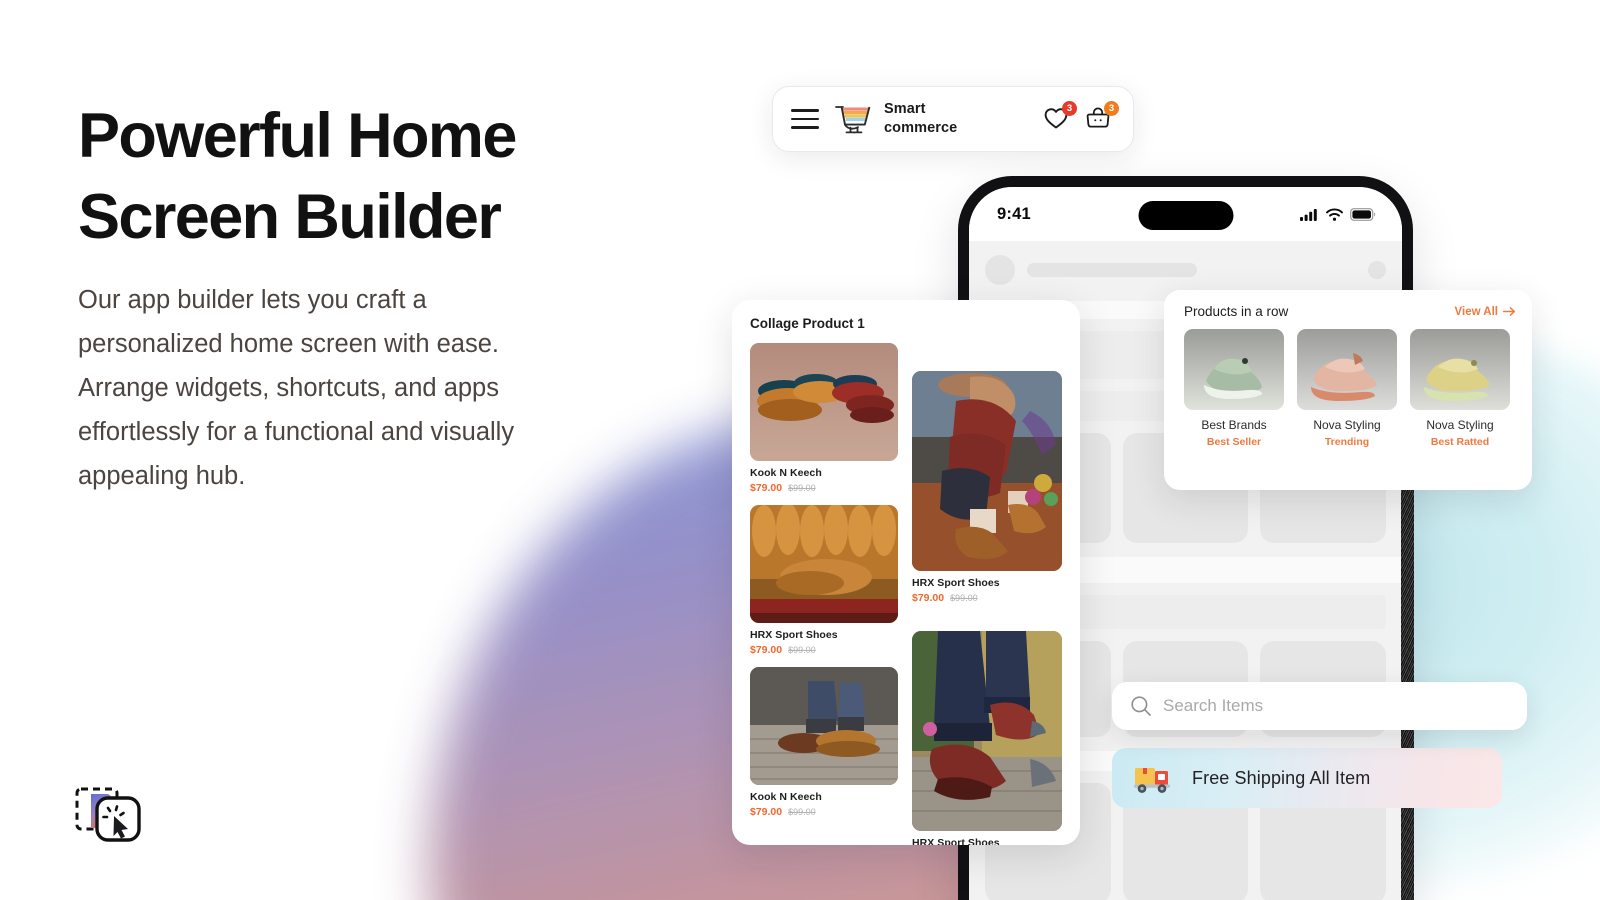 The height and width of the screenshot is (900, 1600). What do you see at coordinates (1319, 706) in the screenshot?
I see `search-bar: Search Items` at bounding box center [1319, 706].